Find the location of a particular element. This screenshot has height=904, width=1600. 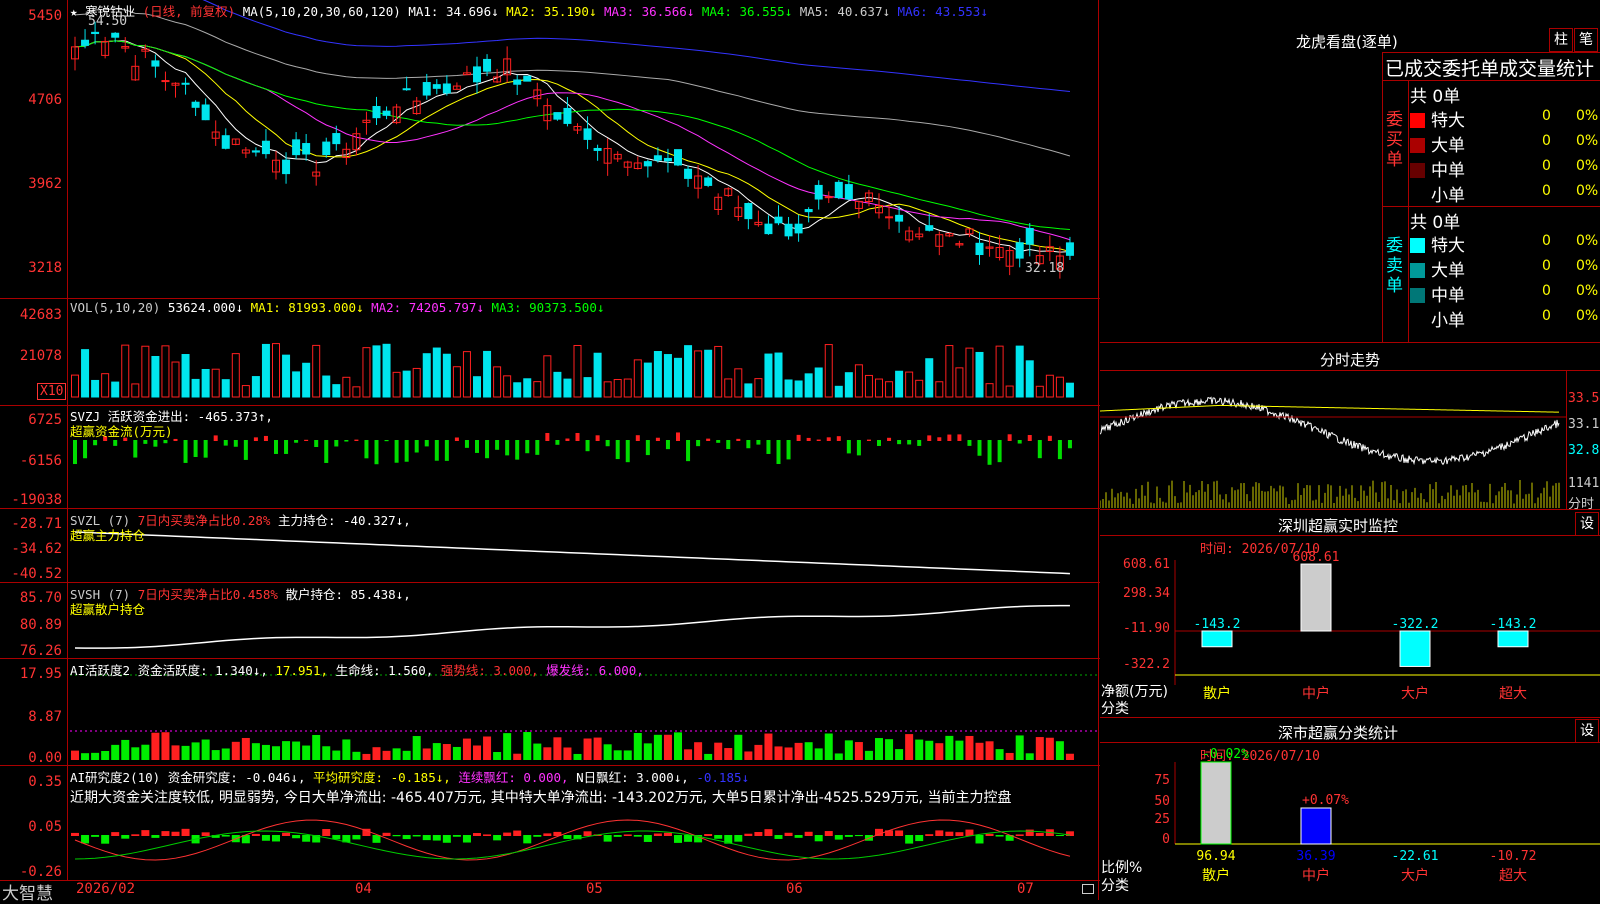

buy-side-label: 委买单 is located at coordinates (1394, 140).